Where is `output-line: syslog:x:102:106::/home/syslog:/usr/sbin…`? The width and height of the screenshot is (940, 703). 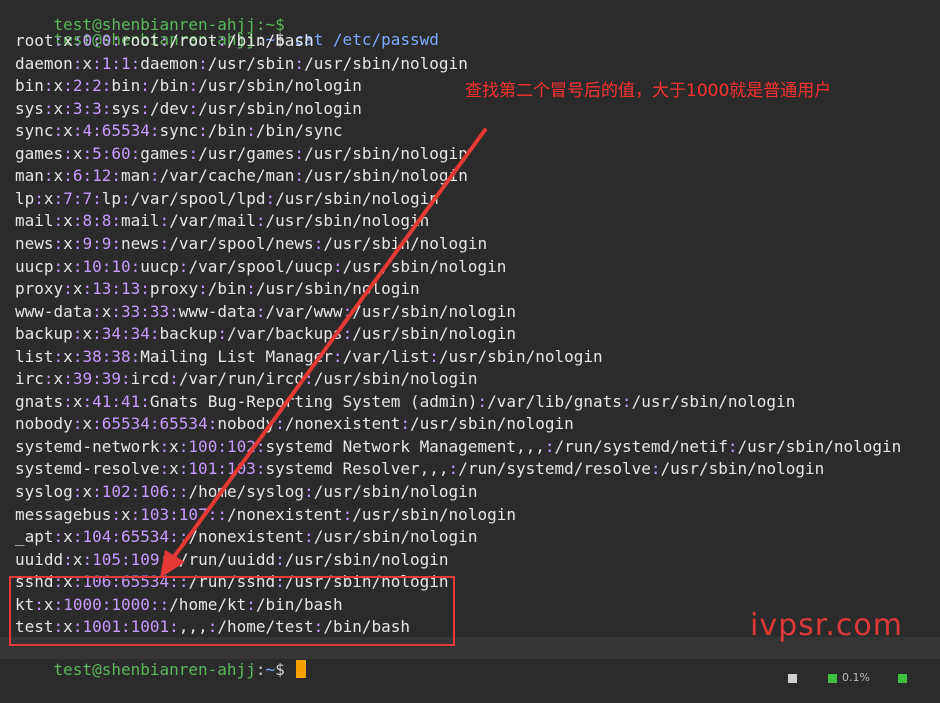
output-line: syslog:x:102:106::/home/syslog:/usr/sbin… is located at coordinates (246, 491).